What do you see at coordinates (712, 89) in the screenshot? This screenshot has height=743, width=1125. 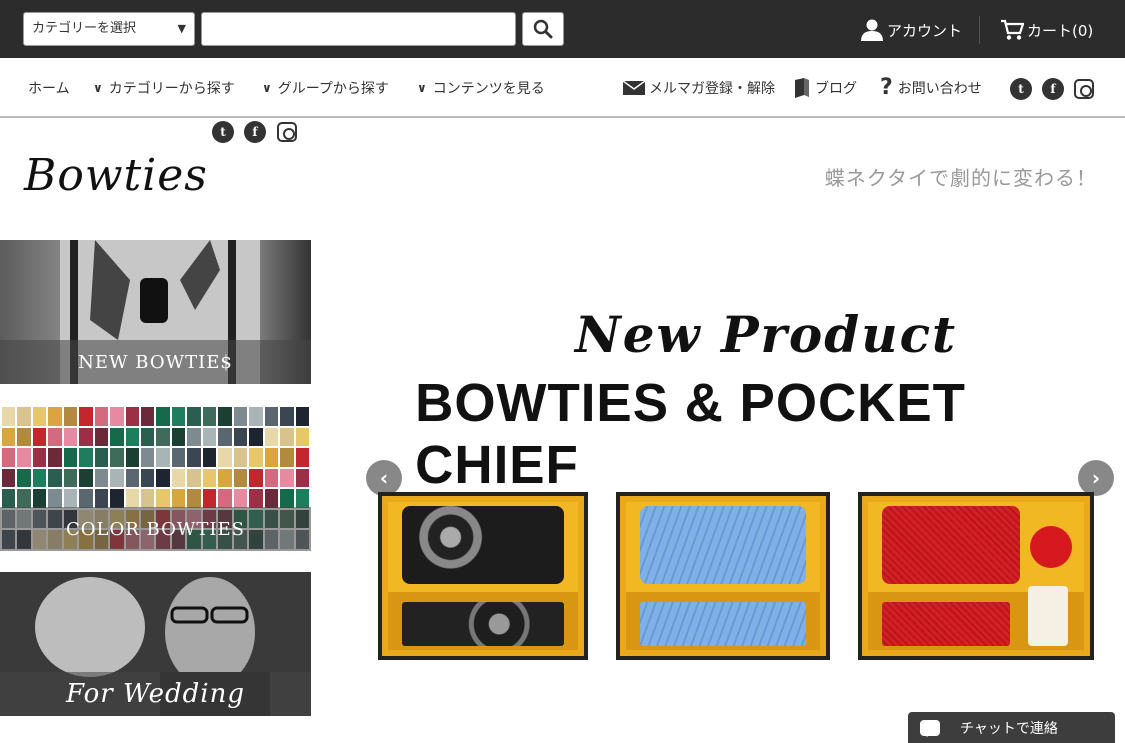 I see `nav-newsletter-label: メルマガ登録・解除` at bounding box center [712, 89].